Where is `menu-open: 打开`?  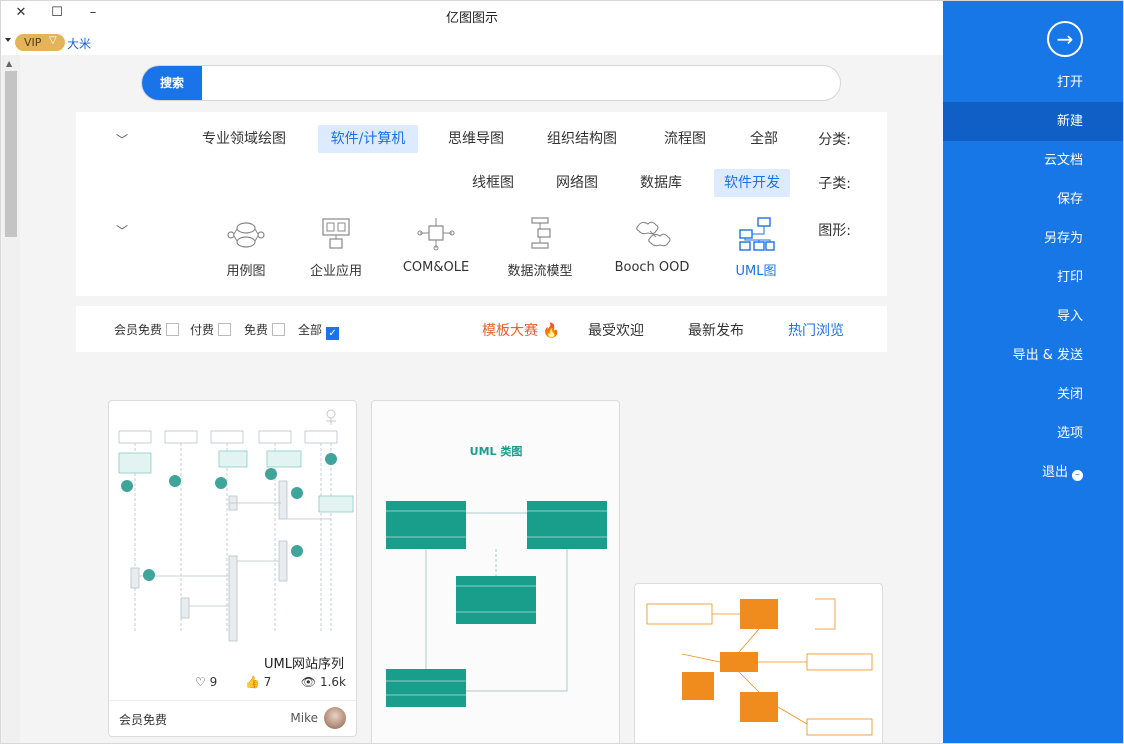
menu-open: 打开 is located at coordinates (1033, 82).